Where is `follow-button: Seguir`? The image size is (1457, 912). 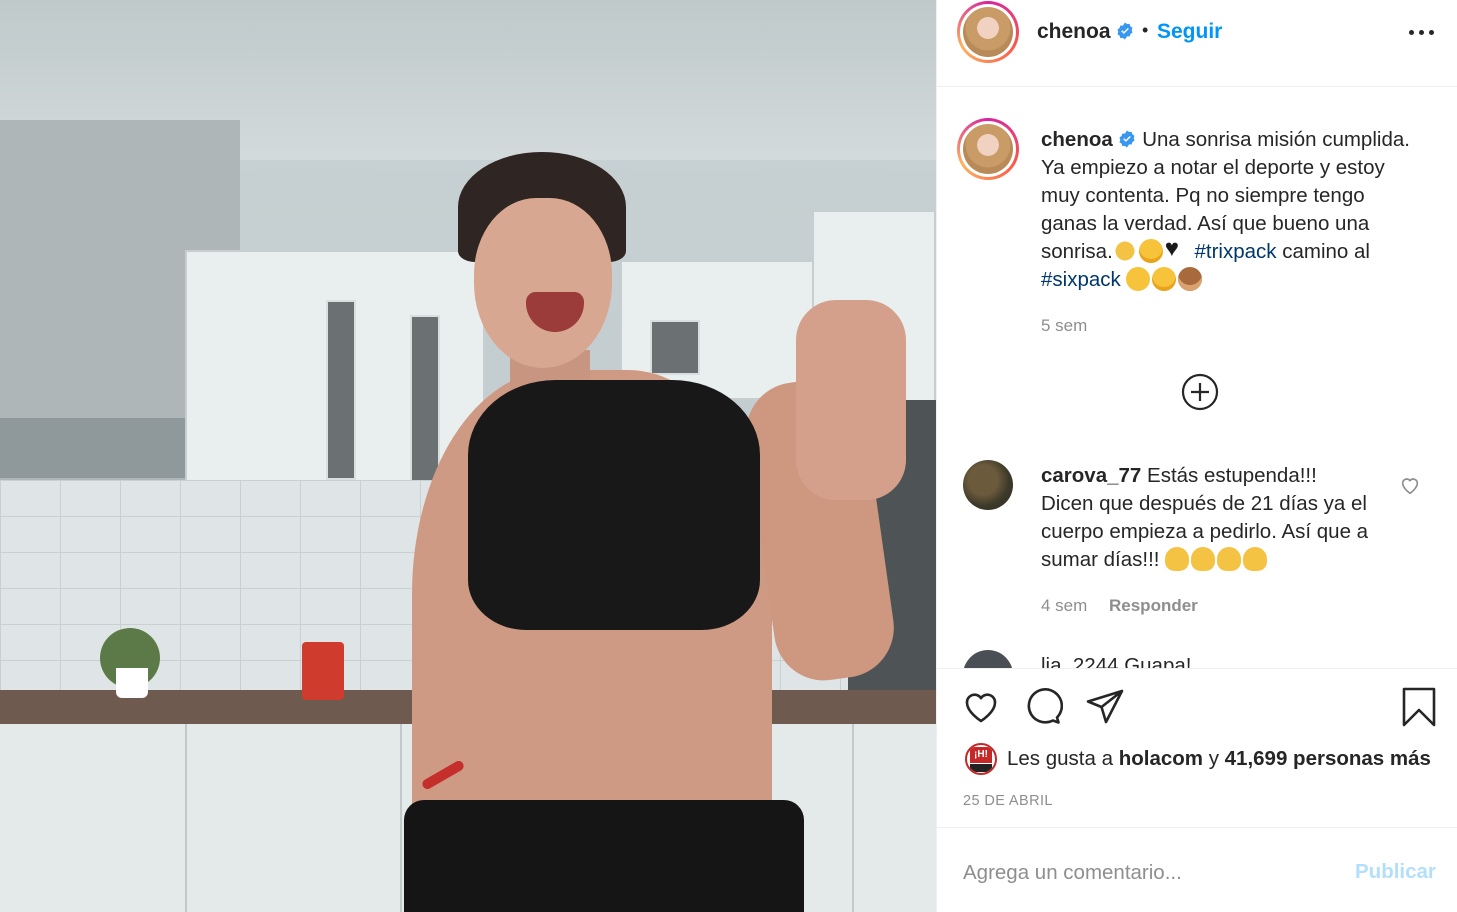
follow-button: Seguir is located at coordinates (1189, 32).